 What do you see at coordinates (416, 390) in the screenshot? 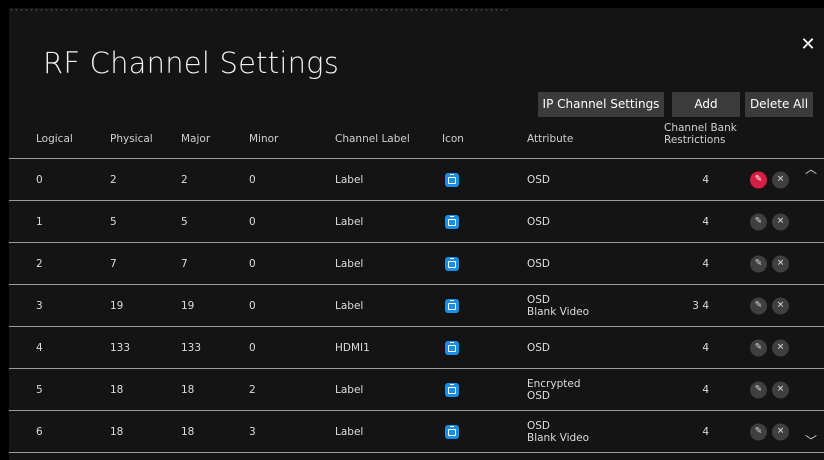
I see `table-row: 5 18 18 2 Label Encrypted OSD 4 ✎ ✕` at bounding box center [416, 390].